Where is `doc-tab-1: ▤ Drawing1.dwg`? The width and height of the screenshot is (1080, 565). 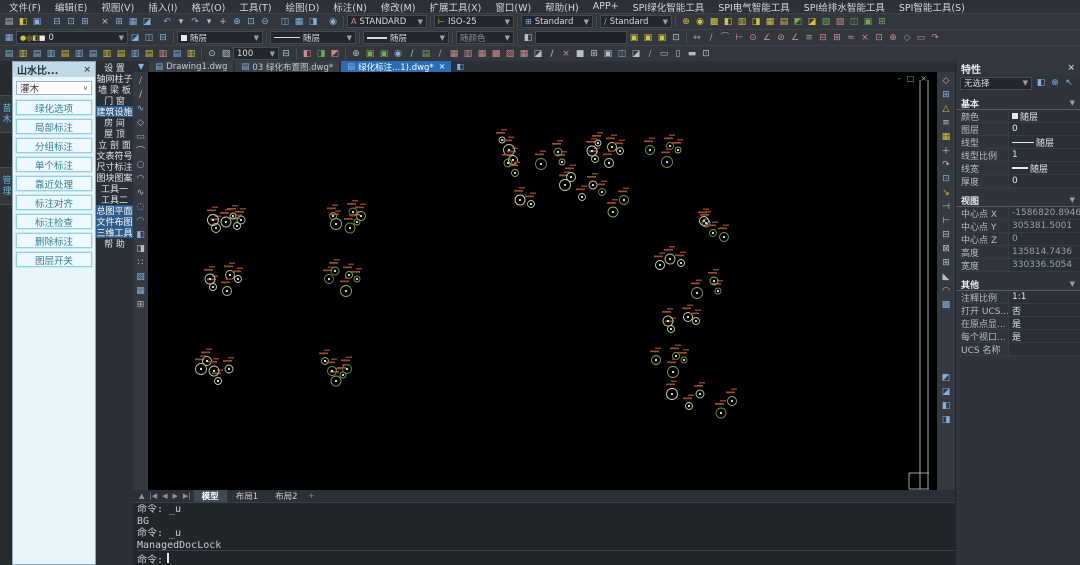
doc-tab-1: ▤ Drawing1.dwg is located at coordinates (191, 66).